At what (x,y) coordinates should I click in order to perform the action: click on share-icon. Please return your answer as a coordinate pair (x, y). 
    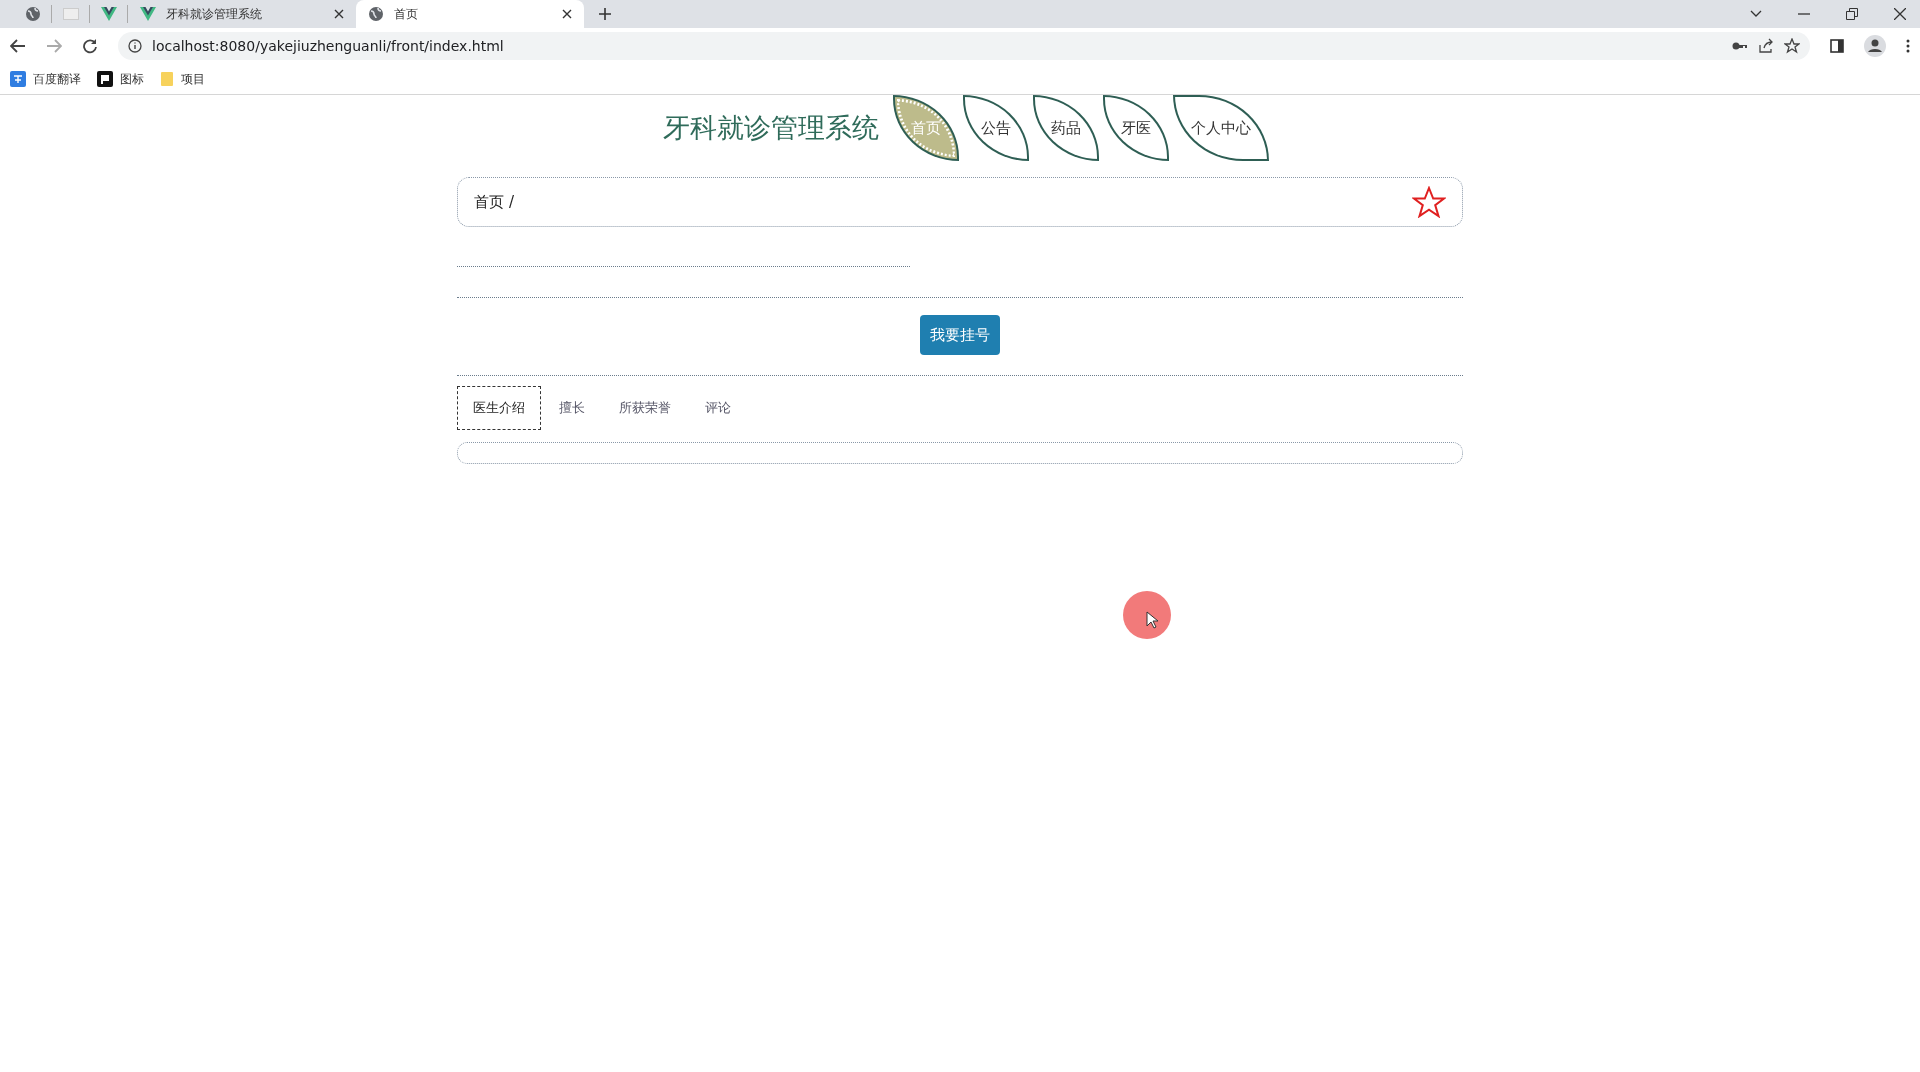
    Looking at the image, I should click on (1766, 46).